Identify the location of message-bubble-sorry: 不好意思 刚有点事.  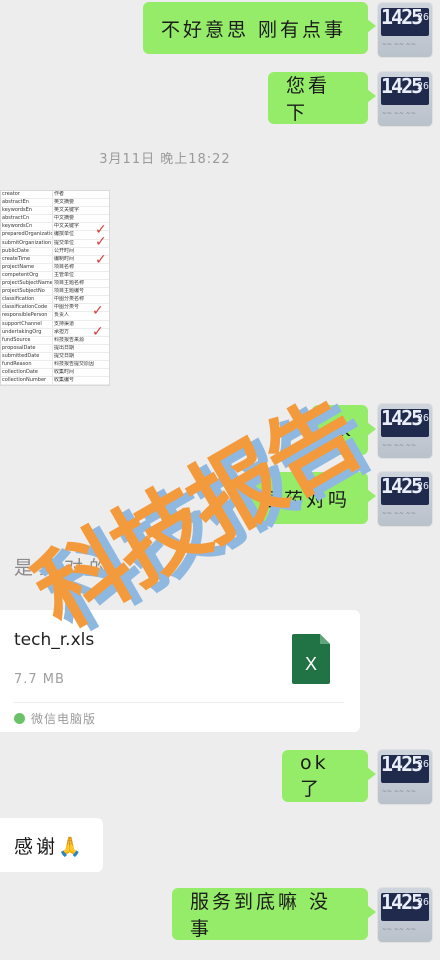
(259, 28).